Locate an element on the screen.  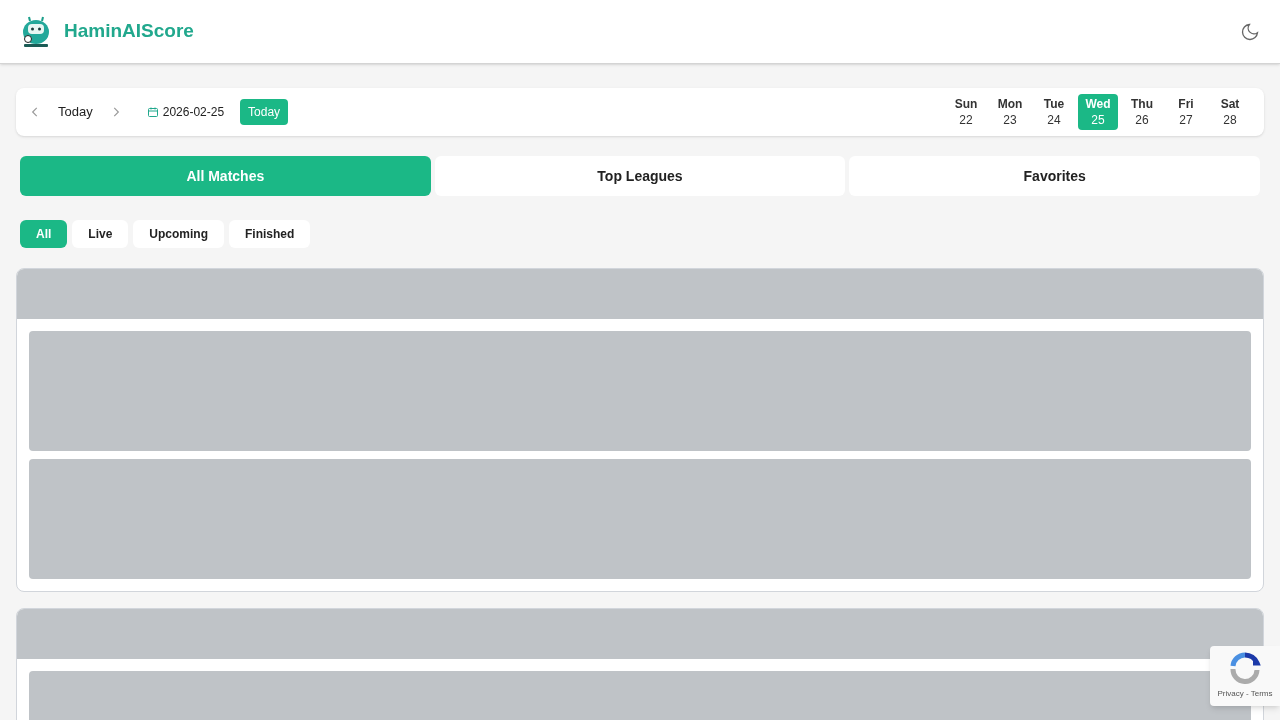
weekday-button: Thu 26 is located at coordinates (1142, 112).